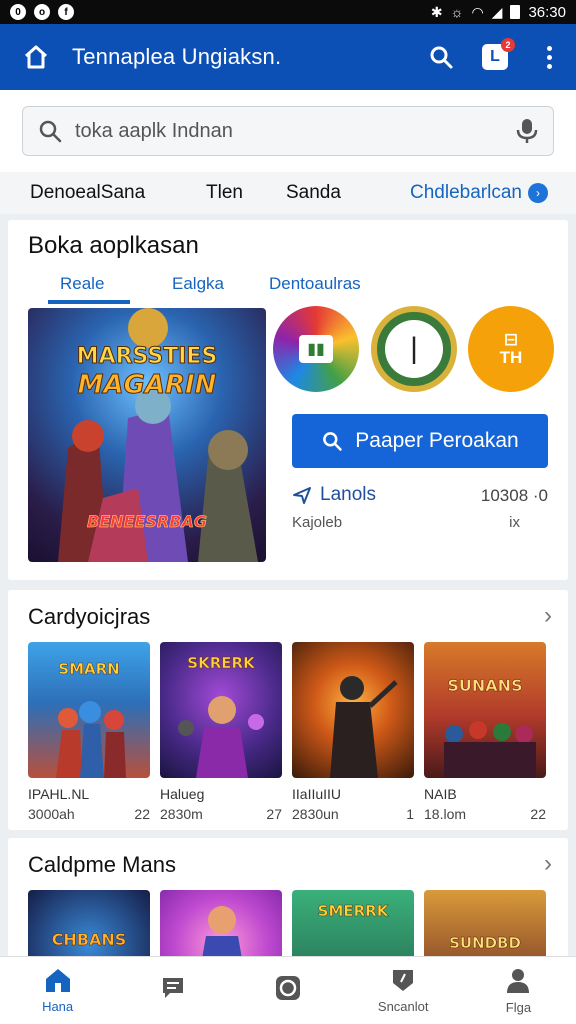 This screenshot has height=1024, width=576. I want to click on search-input: toka aaplk Indnan, so click(288, 131).